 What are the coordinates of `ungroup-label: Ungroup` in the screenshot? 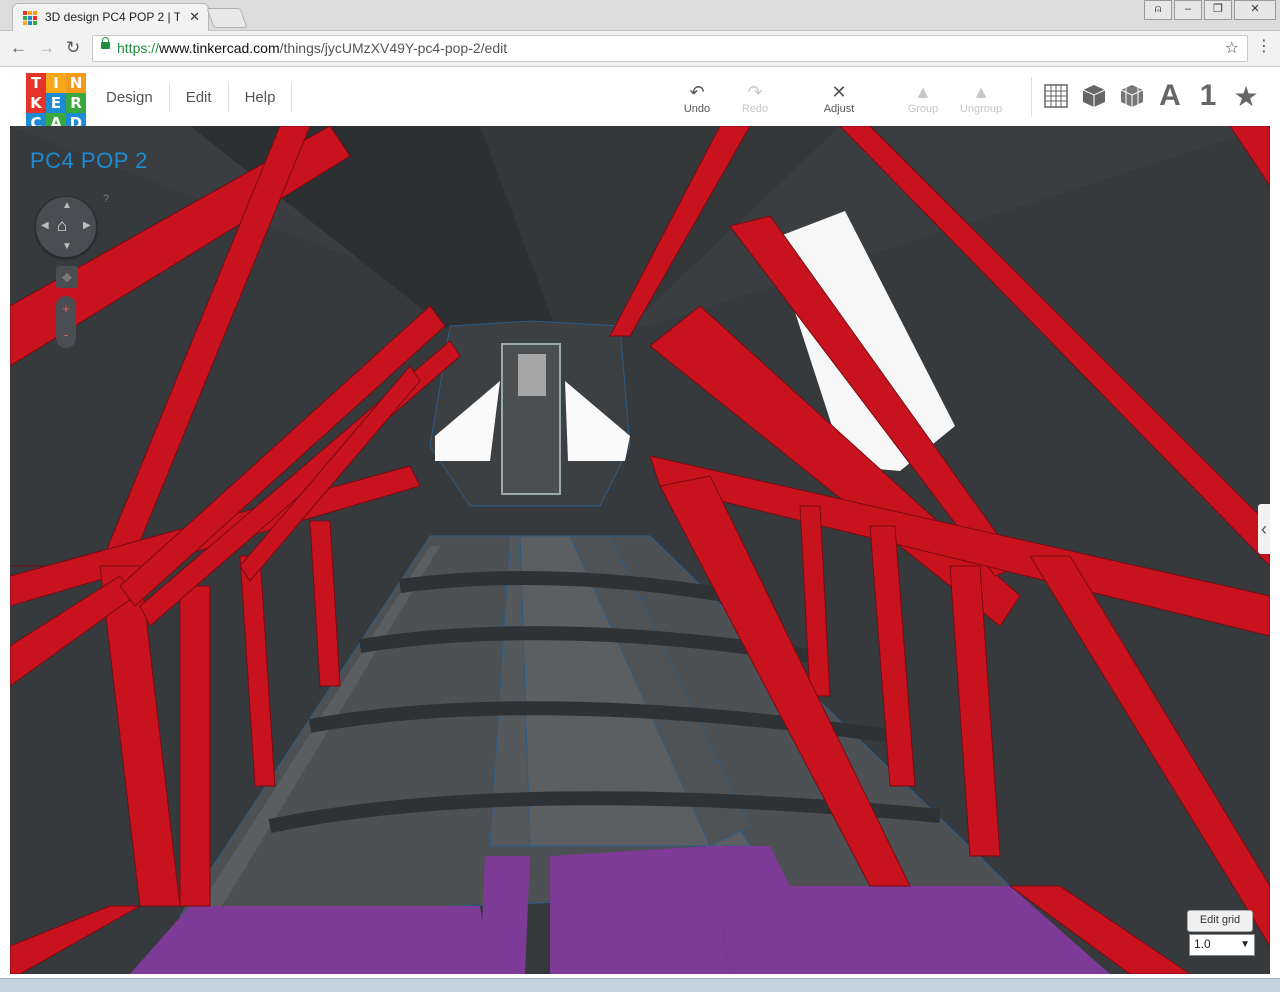 It's located at (981, 109).